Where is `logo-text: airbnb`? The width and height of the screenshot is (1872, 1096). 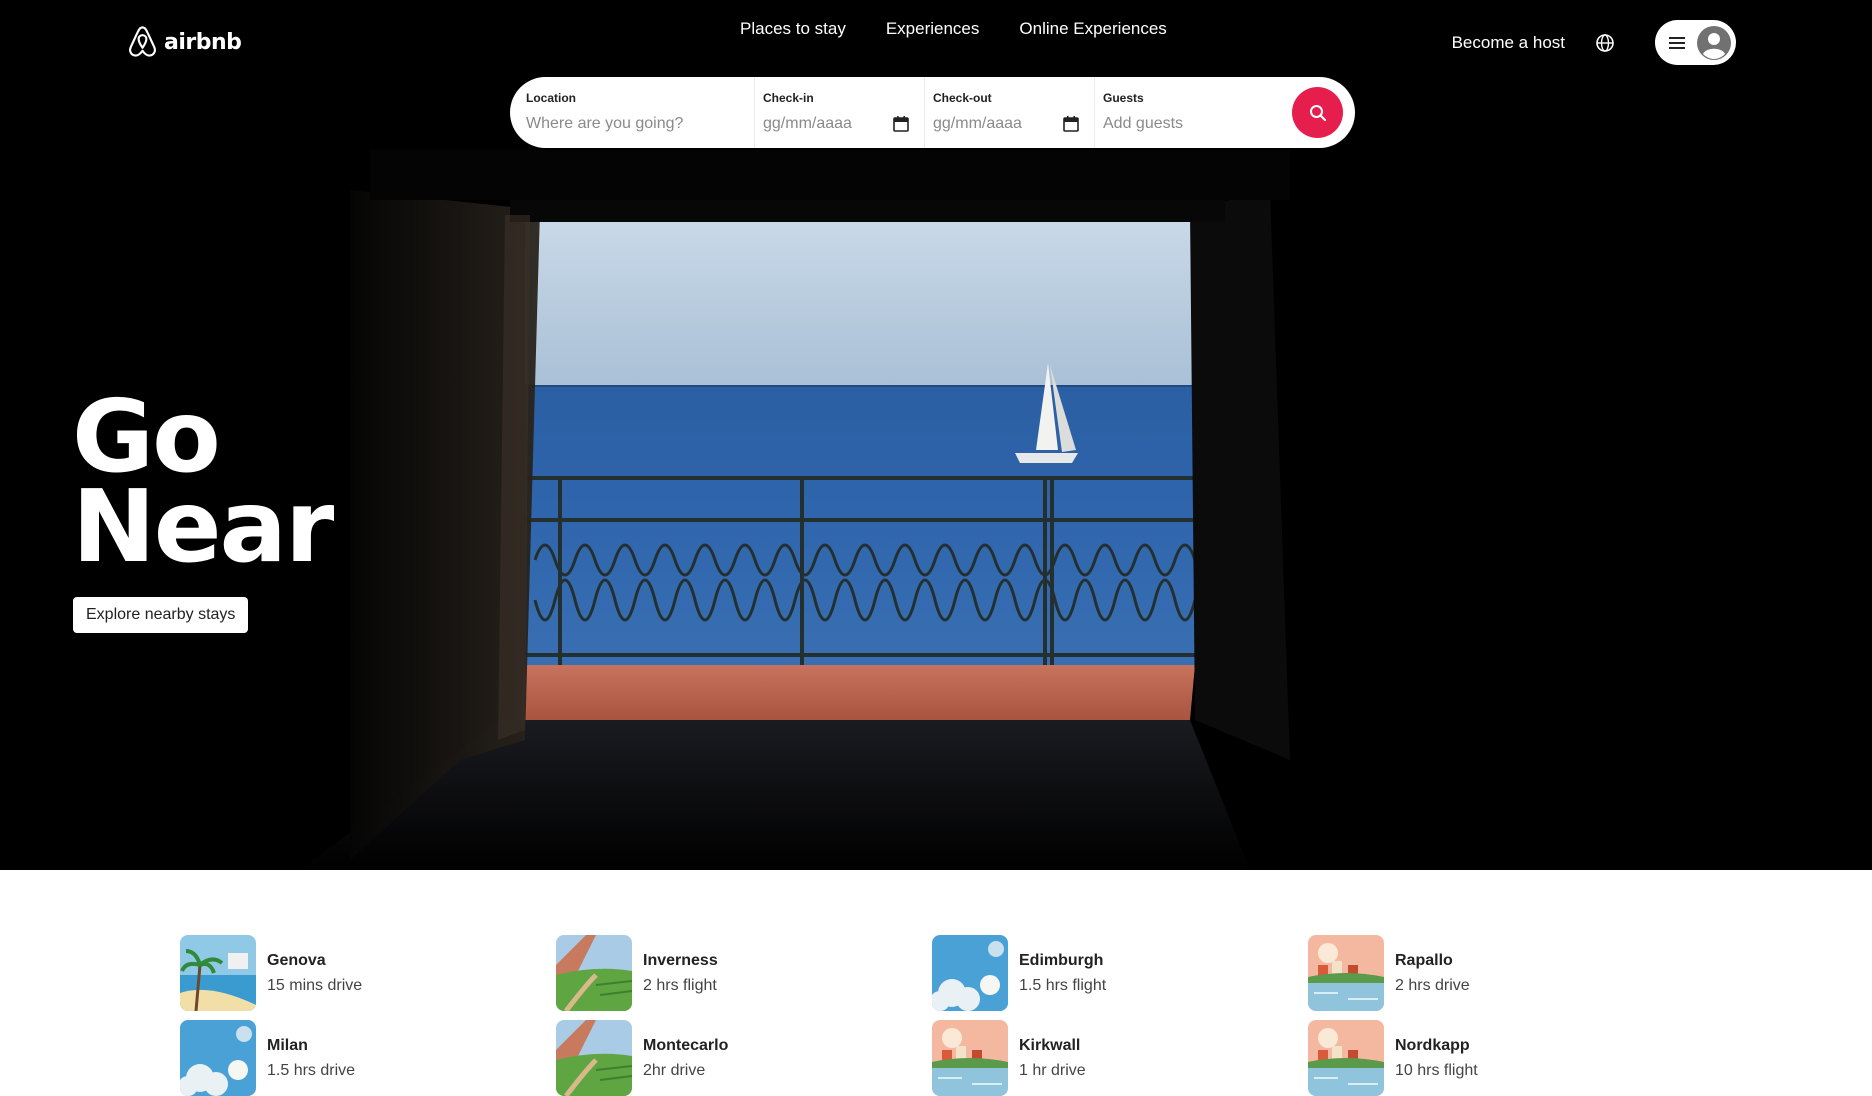
logo-text: airbnb is located at coordinates (203, 42).